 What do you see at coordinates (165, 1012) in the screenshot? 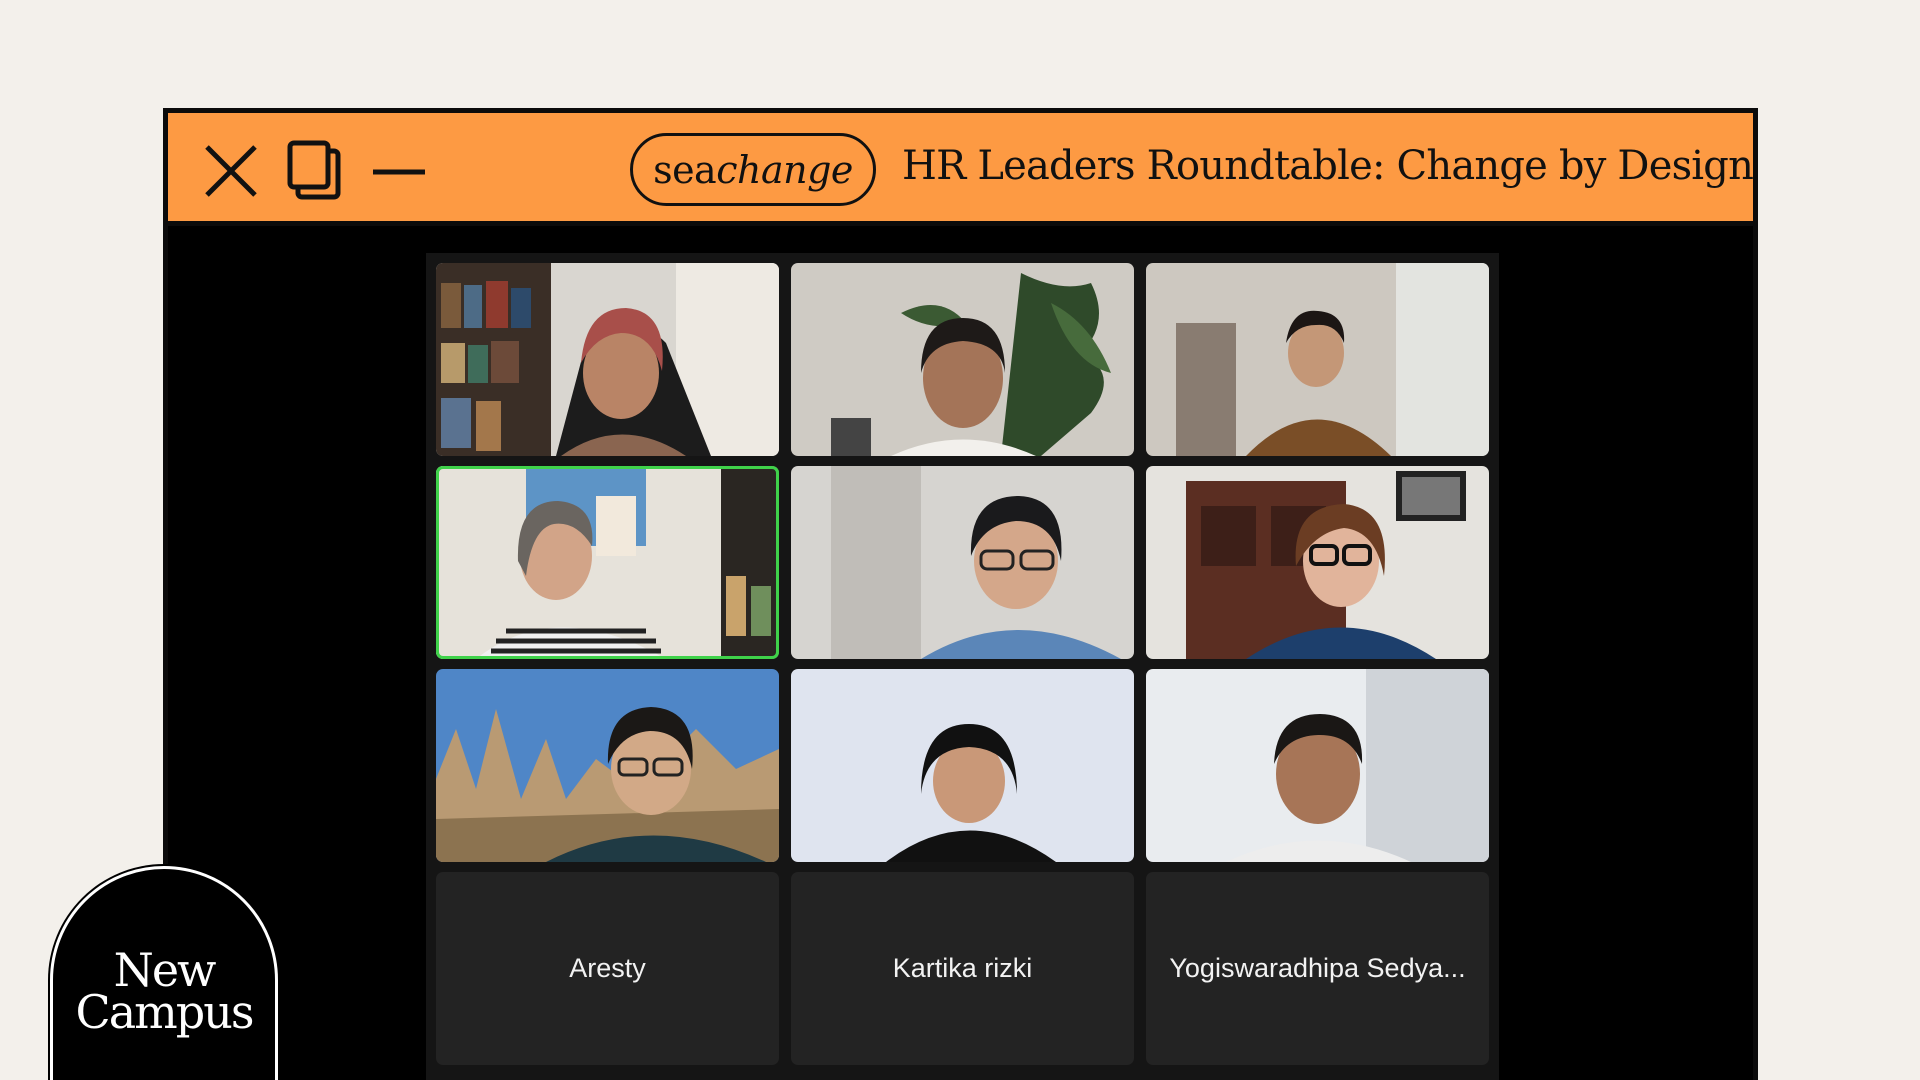
I see `logo-line-2: Campus` at bounding box center [165, 1012].